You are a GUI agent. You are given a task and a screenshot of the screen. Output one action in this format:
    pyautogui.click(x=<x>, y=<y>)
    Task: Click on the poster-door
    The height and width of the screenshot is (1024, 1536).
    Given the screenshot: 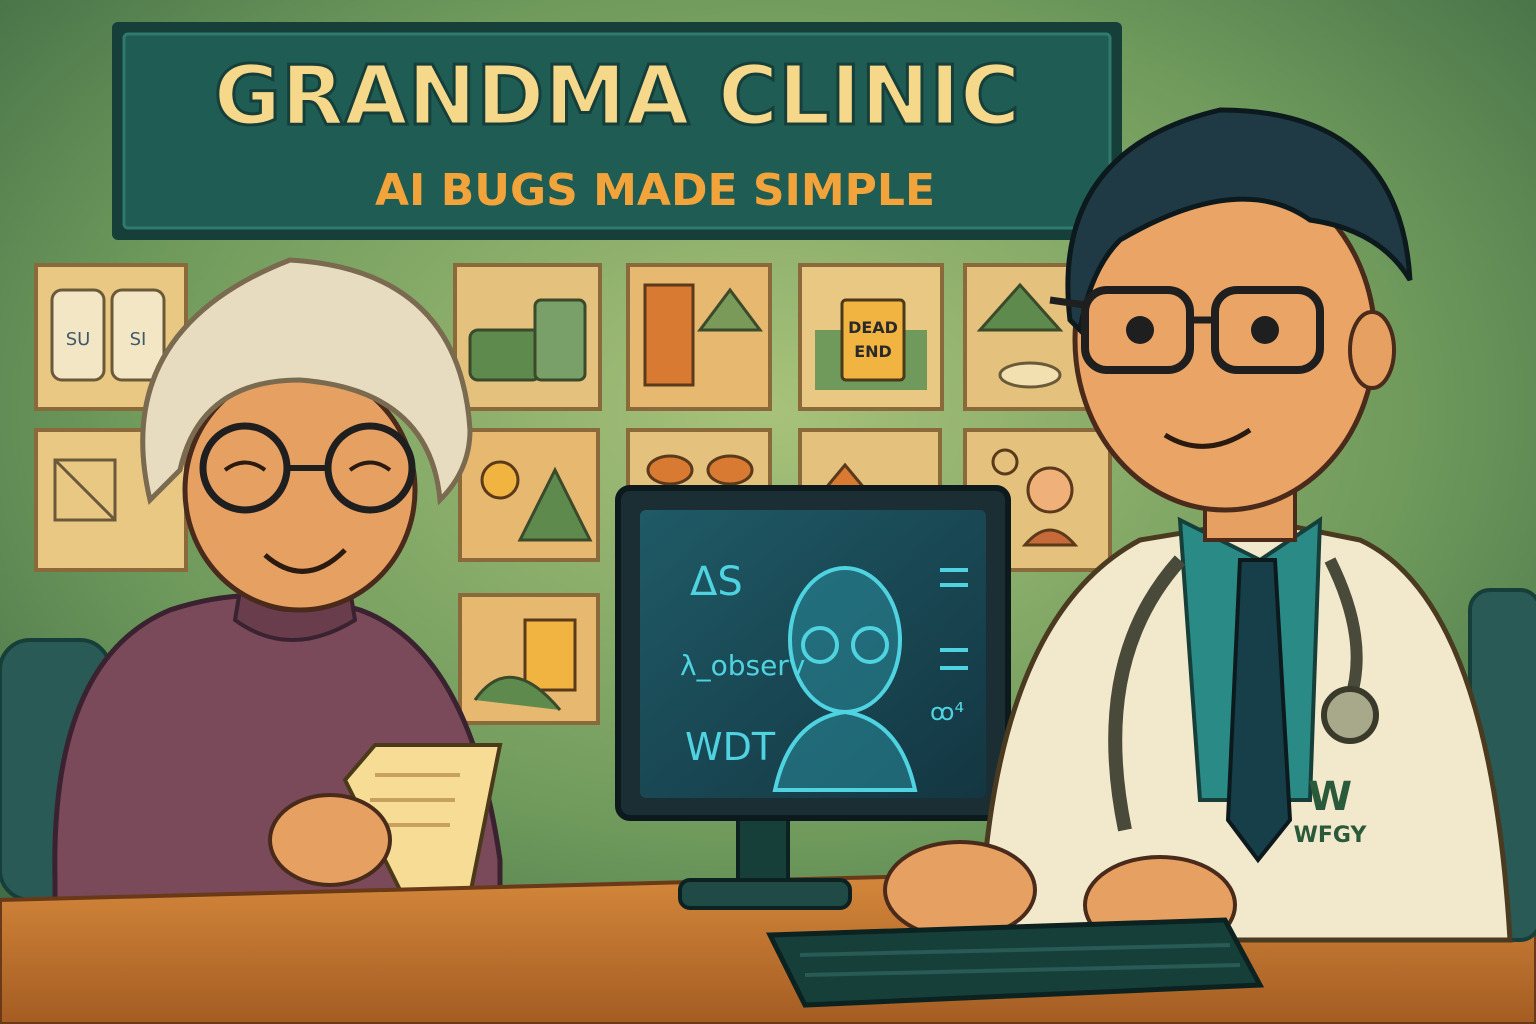 What is the action you would take?
    pyautogui.click(x=699, y=337)
    